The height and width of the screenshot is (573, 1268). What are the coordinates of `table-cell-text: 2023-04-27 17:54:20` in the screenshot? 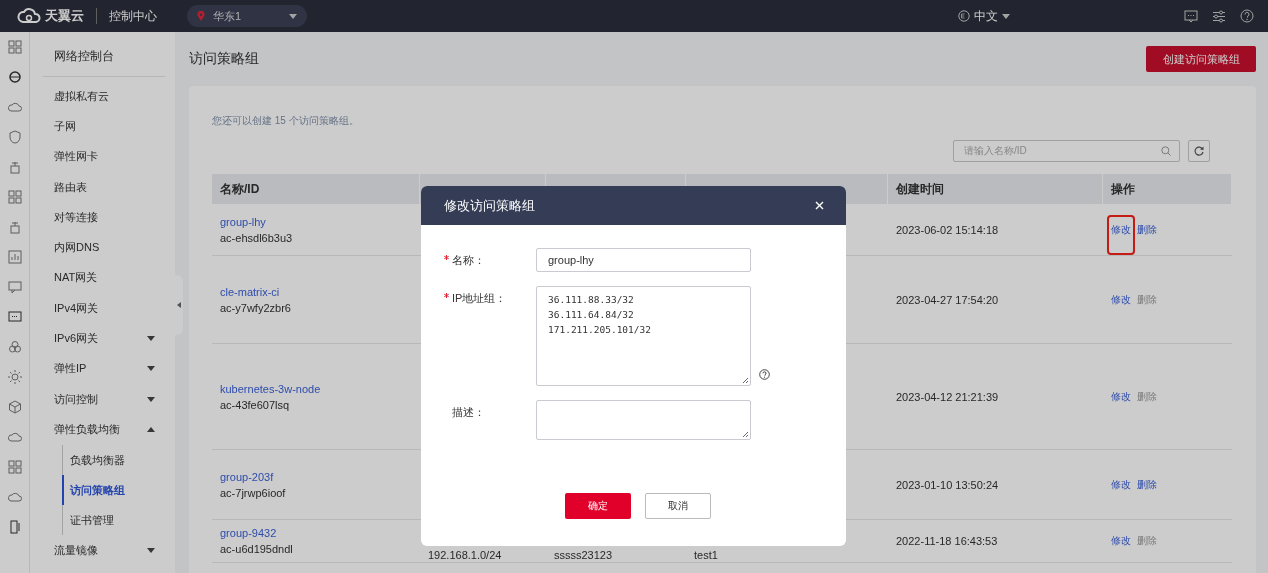 It's located at (948, 299).